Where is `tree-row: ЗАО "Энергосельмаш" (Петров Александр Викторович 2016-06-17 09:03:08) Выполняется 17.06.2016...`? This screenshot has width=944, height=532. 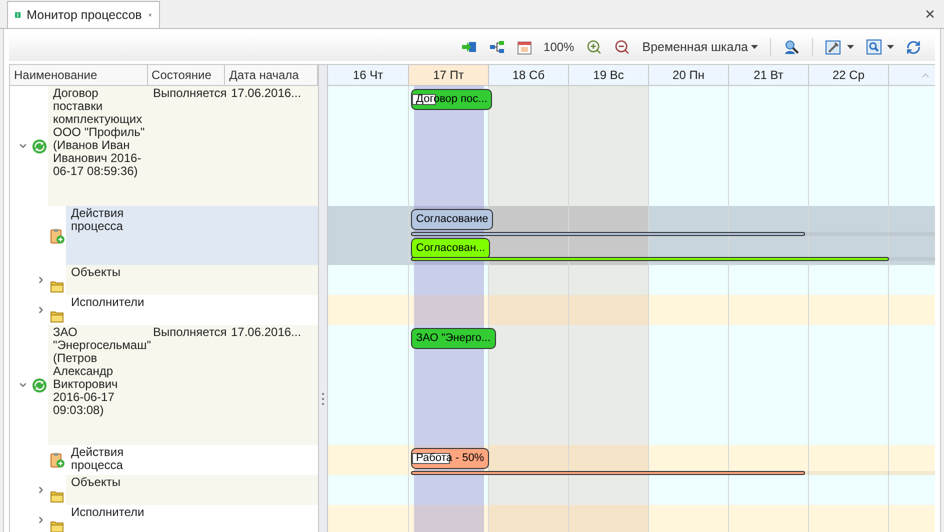
tree-row: ЗАО "Энергосельмаш" (Петров Александр Викторович 2016-06-17 09:03:08) Выполняется 17.06.2016... is located at coordinates (183, 385).